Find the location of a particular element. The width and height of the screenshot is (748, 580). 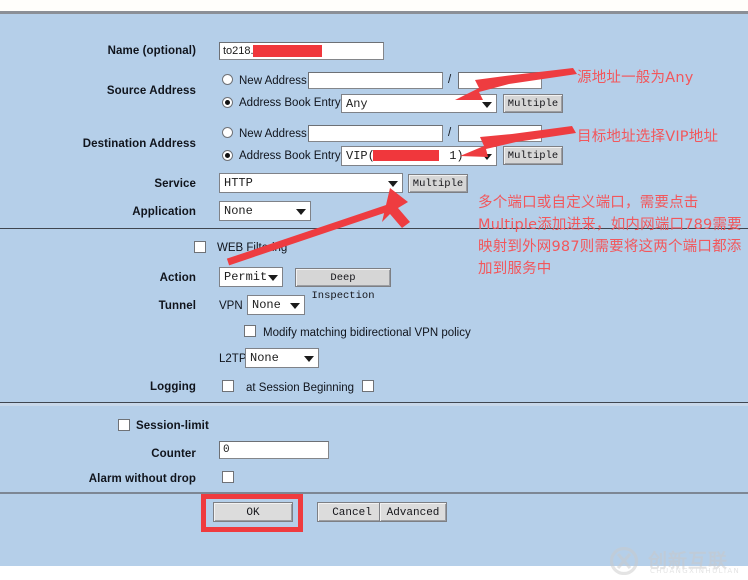

source-new-address-label: New Address is located at coordinates (273, 81).